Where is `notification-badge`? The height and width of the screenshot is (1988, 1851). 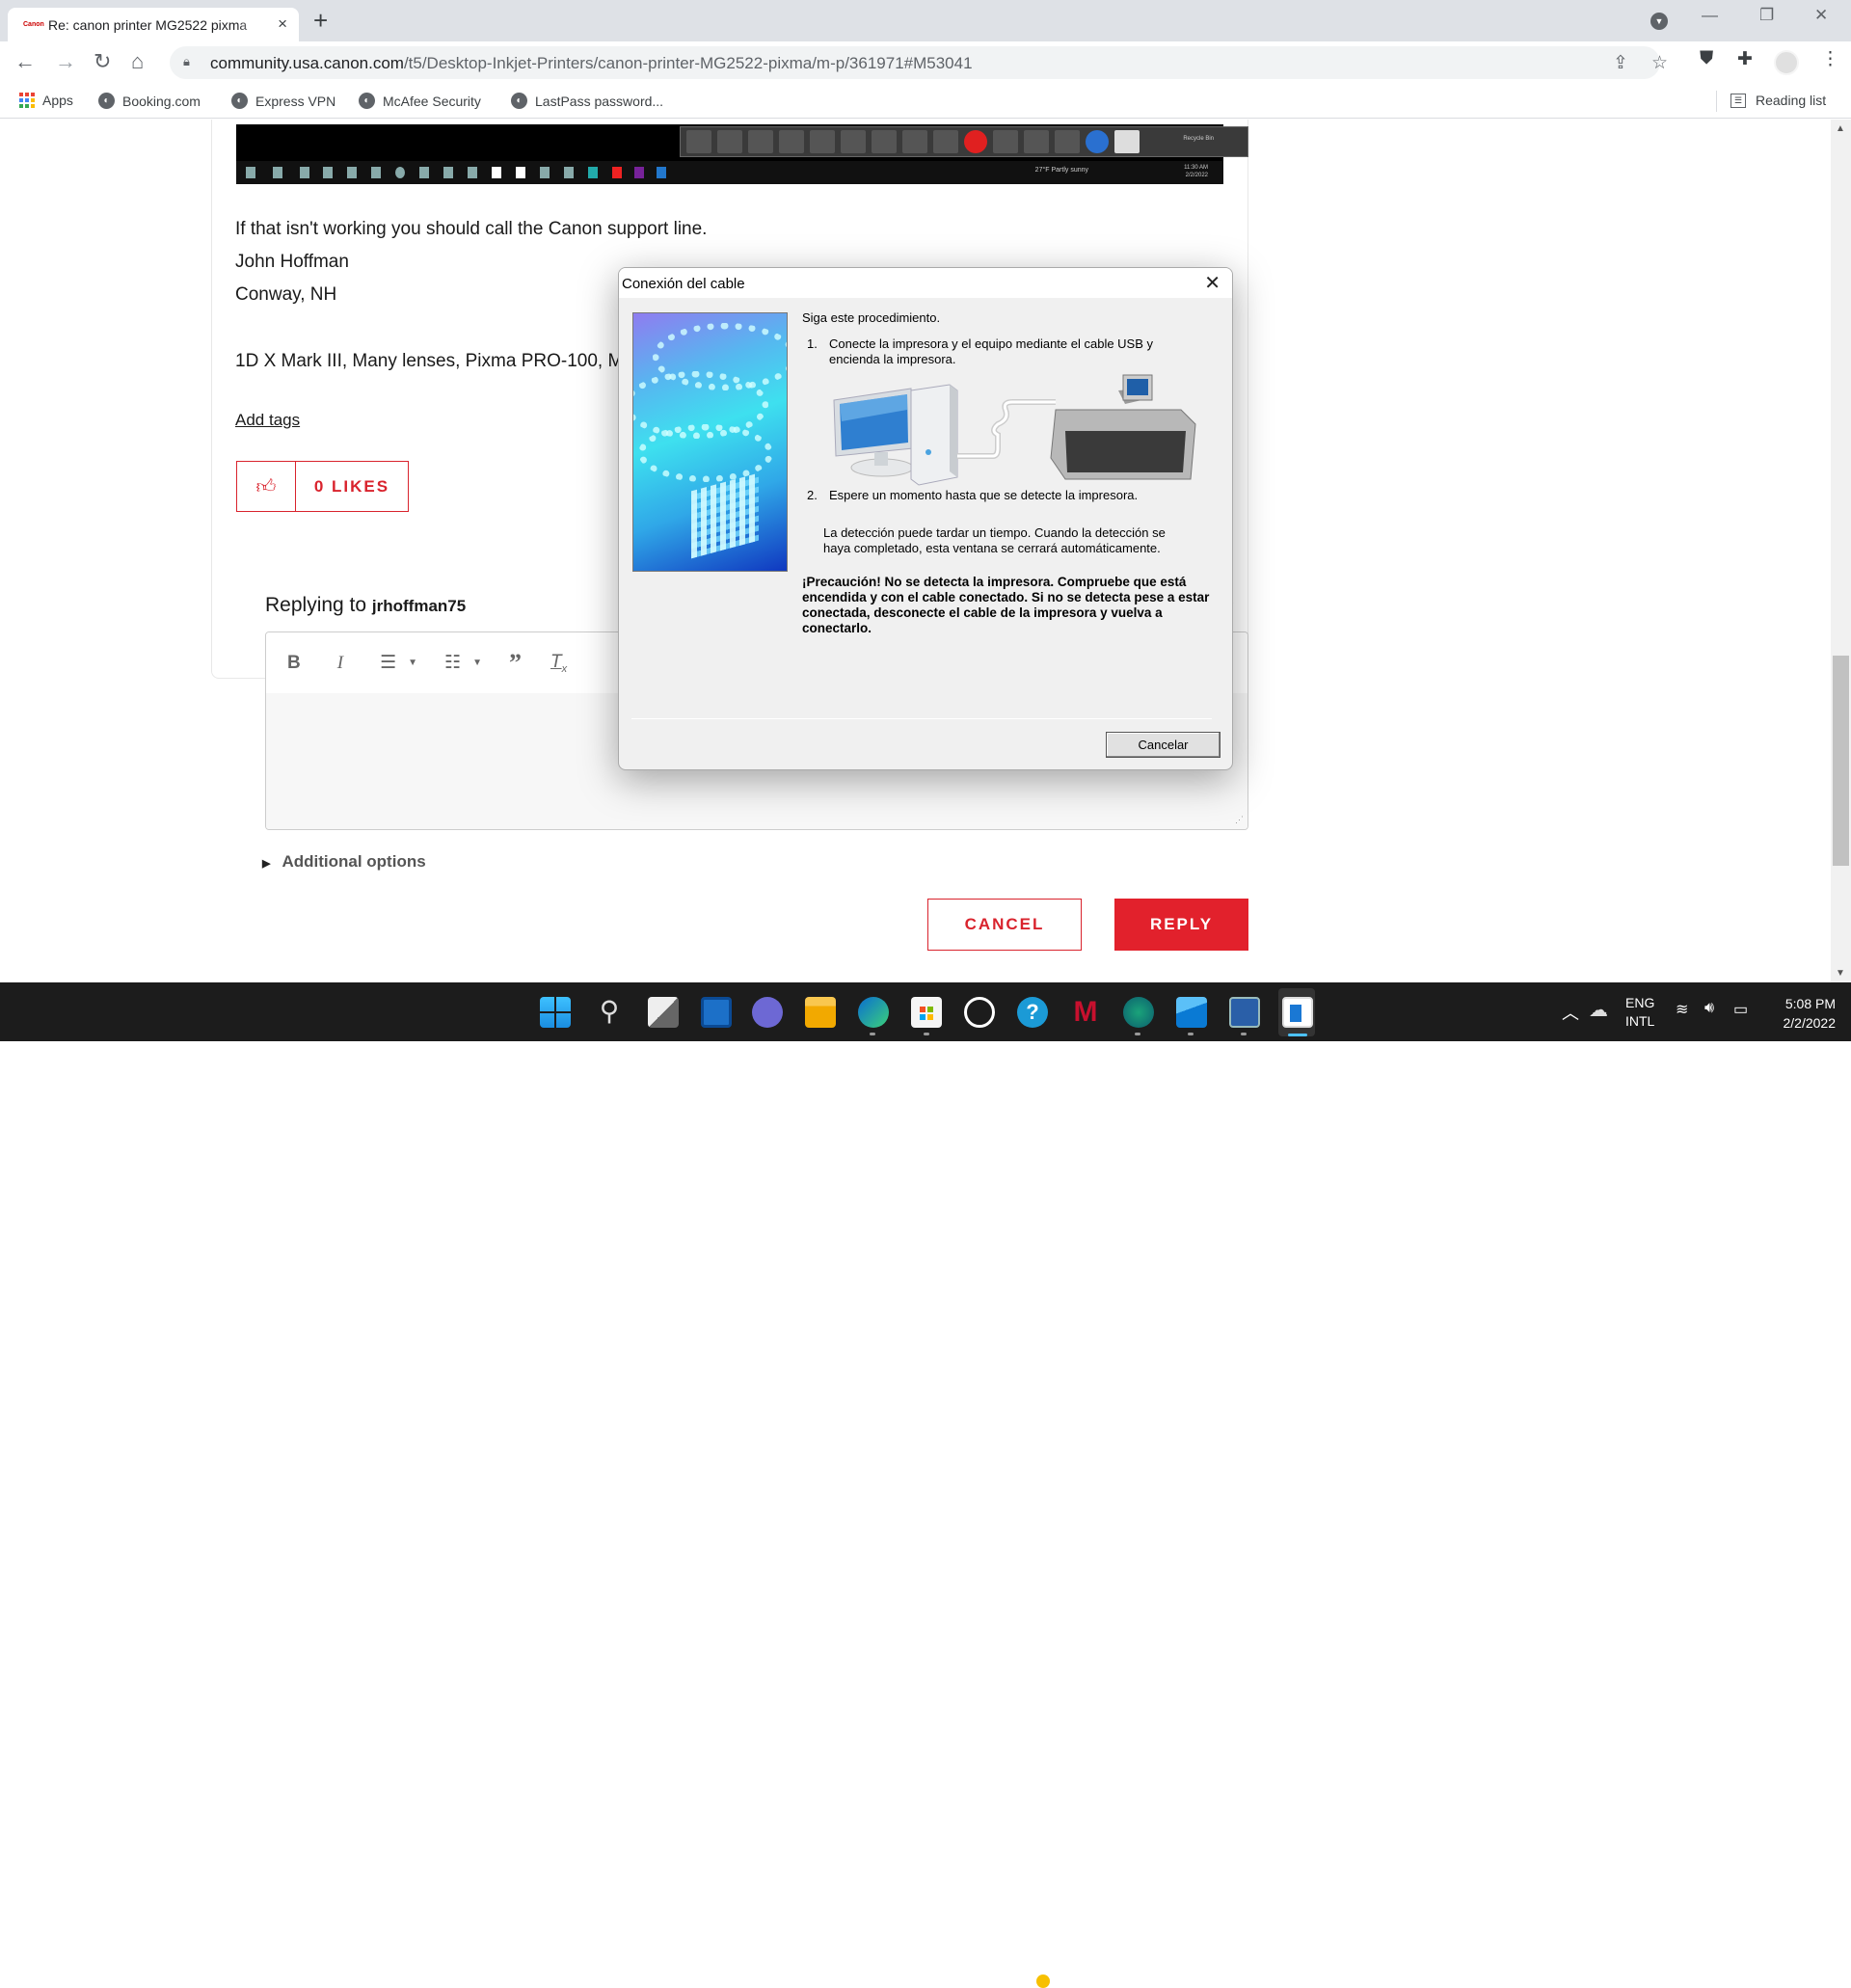
notification-badge is located at coordinates (1043, 1982).